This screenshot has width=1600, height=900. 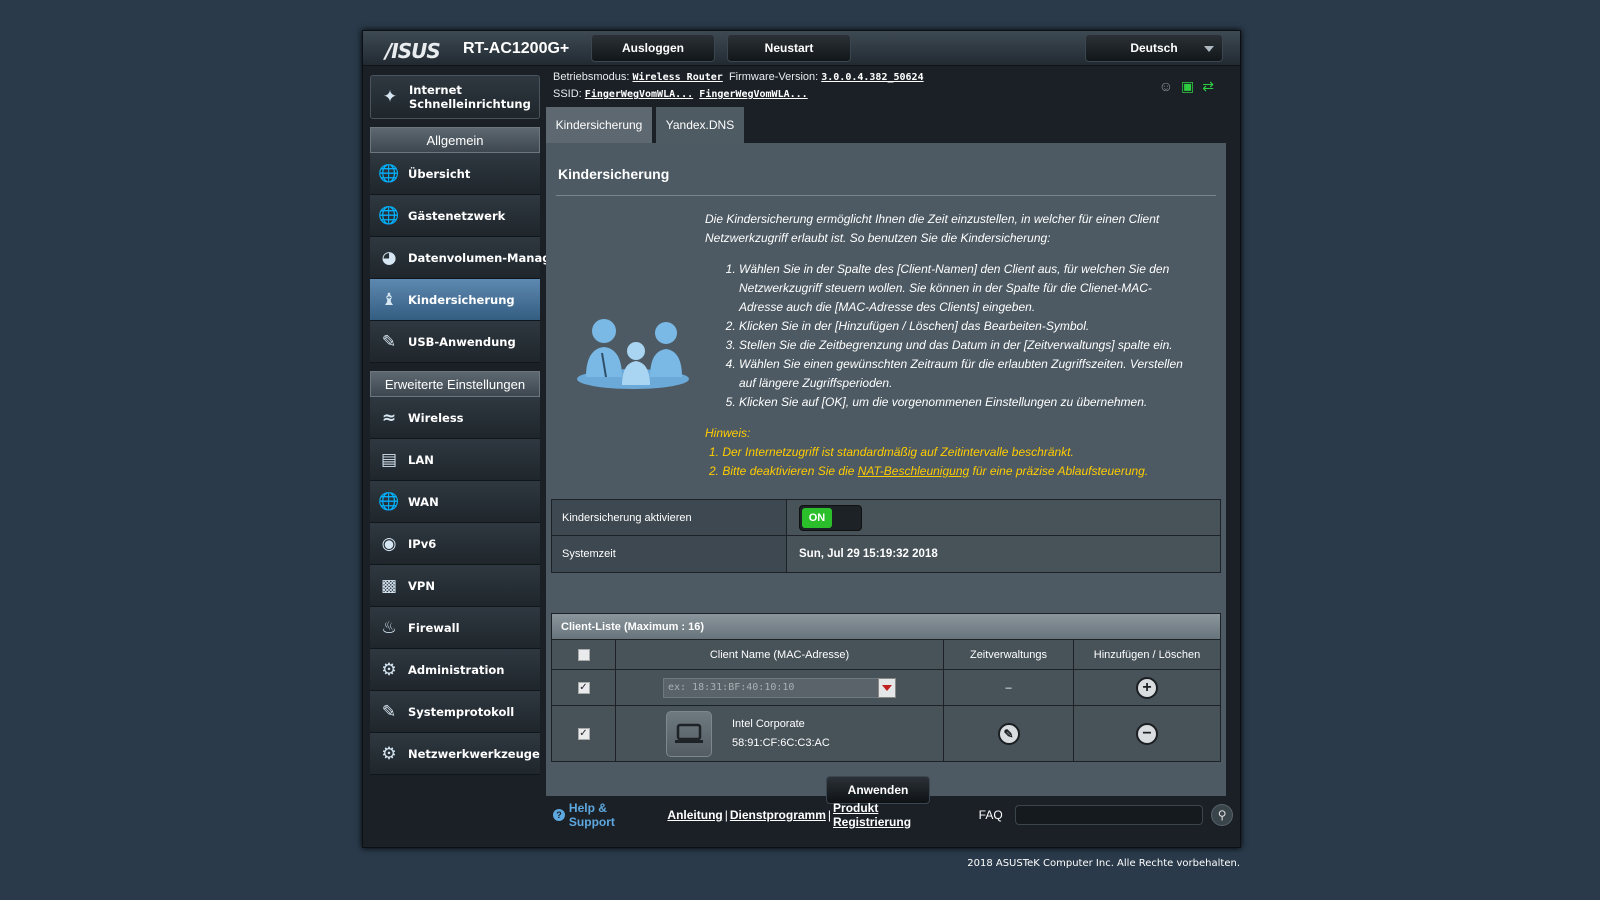 I want to click on note-text: 2. Bitte deaktivieren Sie die, so click(x=783, y=471).